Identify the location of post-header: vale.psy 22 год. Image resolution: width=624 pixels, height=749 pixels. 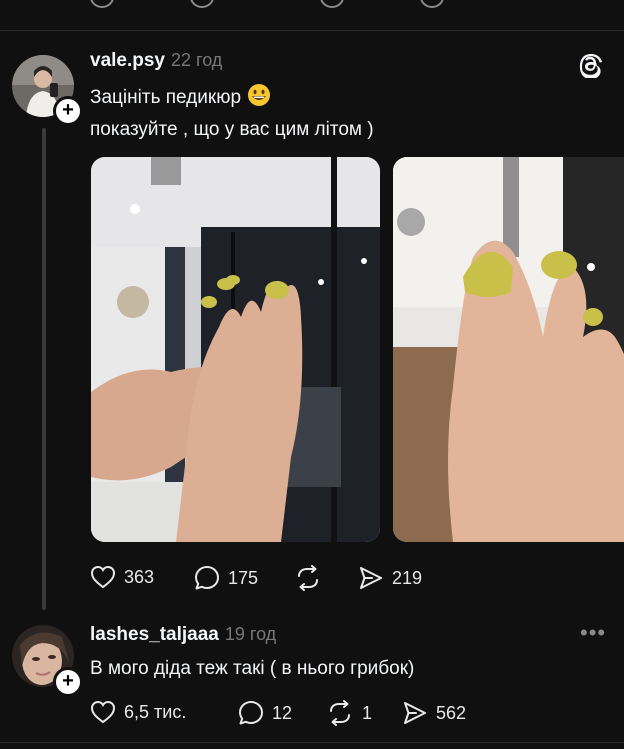
(156, 61).